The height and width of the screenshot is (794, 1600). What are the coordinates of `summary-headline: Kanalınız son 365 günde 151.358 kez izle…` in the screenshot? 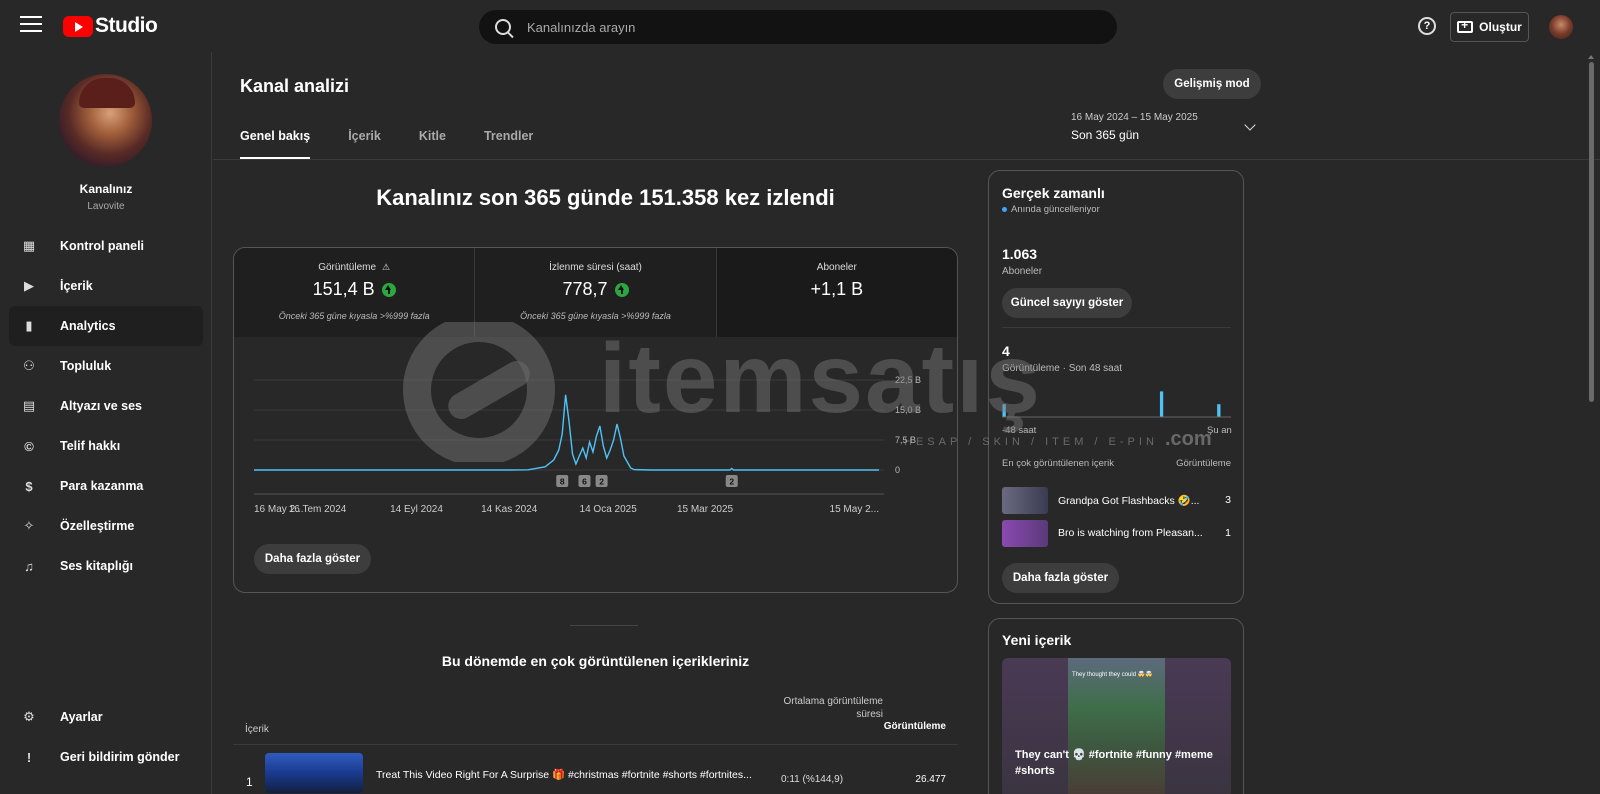 It's located at (605, 197).